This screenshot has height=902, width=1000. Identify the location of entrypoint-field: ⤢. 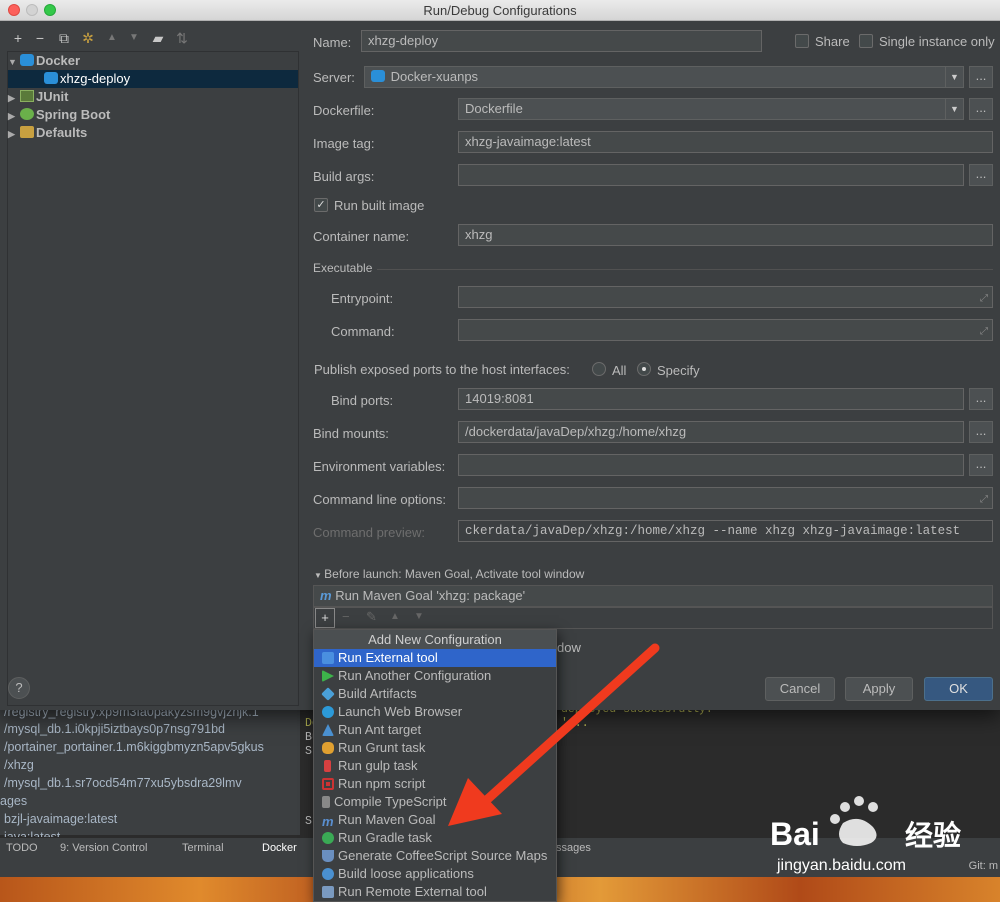
(725, 297).